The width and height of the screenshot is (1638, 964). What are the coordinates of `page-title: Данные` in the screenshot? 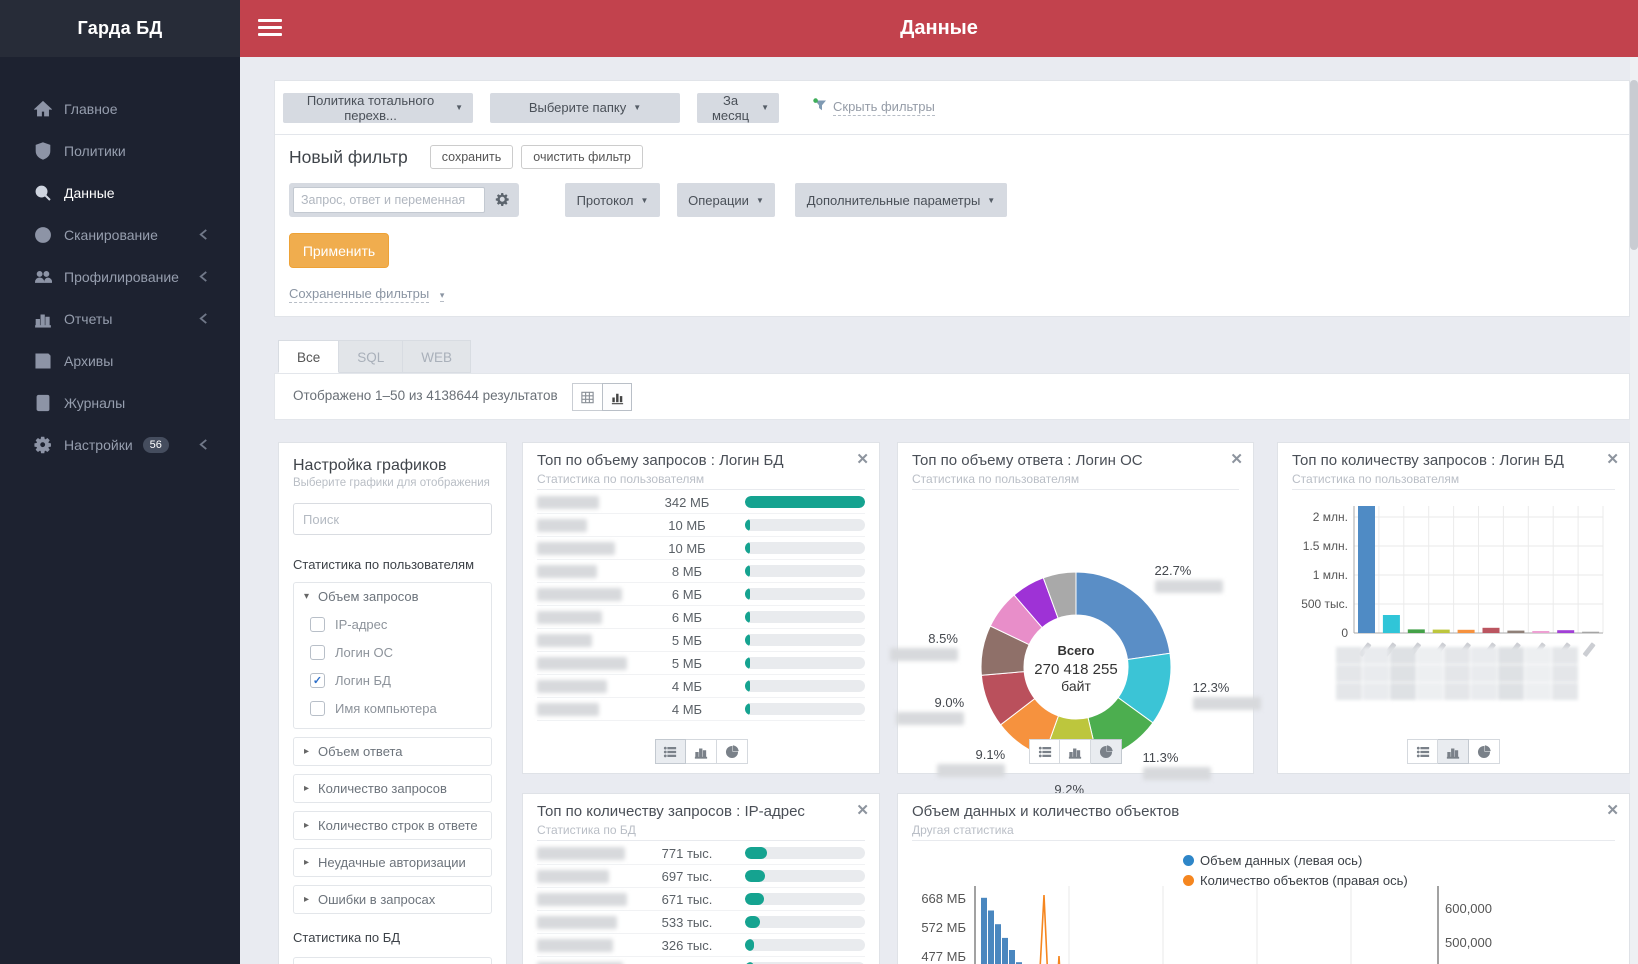 It's located at (939, 28).